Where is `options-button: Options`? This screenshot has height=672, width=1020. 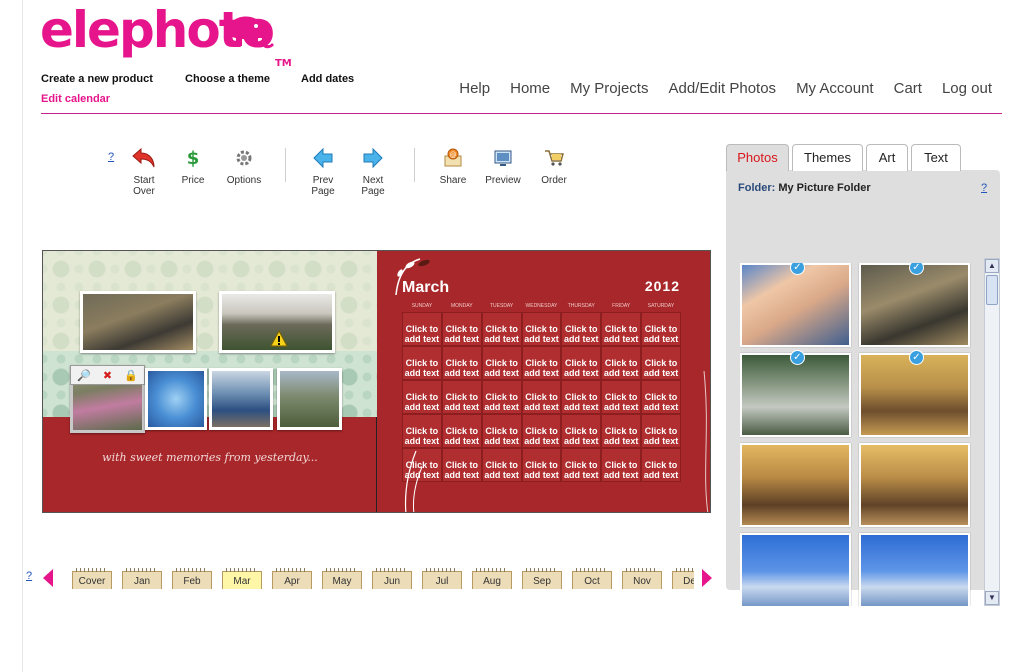 options-button: Options is located at coordinates (244, 166).